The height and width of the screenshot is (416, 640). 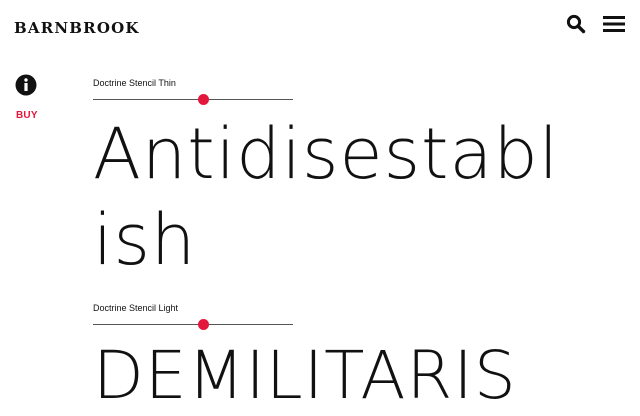 I want to click on font-name-label: Doctrine Stencil Light, so click(x=136, y=308).